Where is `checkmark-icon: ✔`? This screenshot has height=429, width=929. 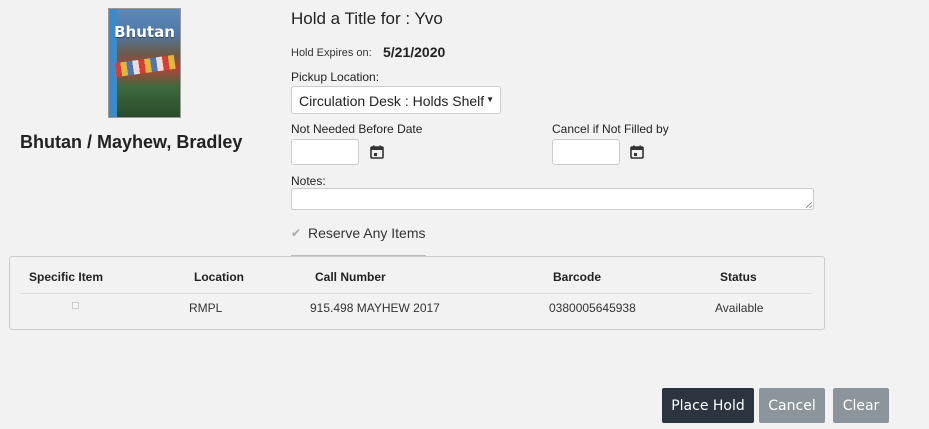 checkmark-icon: ✔ is located at coordinates (296, 233).